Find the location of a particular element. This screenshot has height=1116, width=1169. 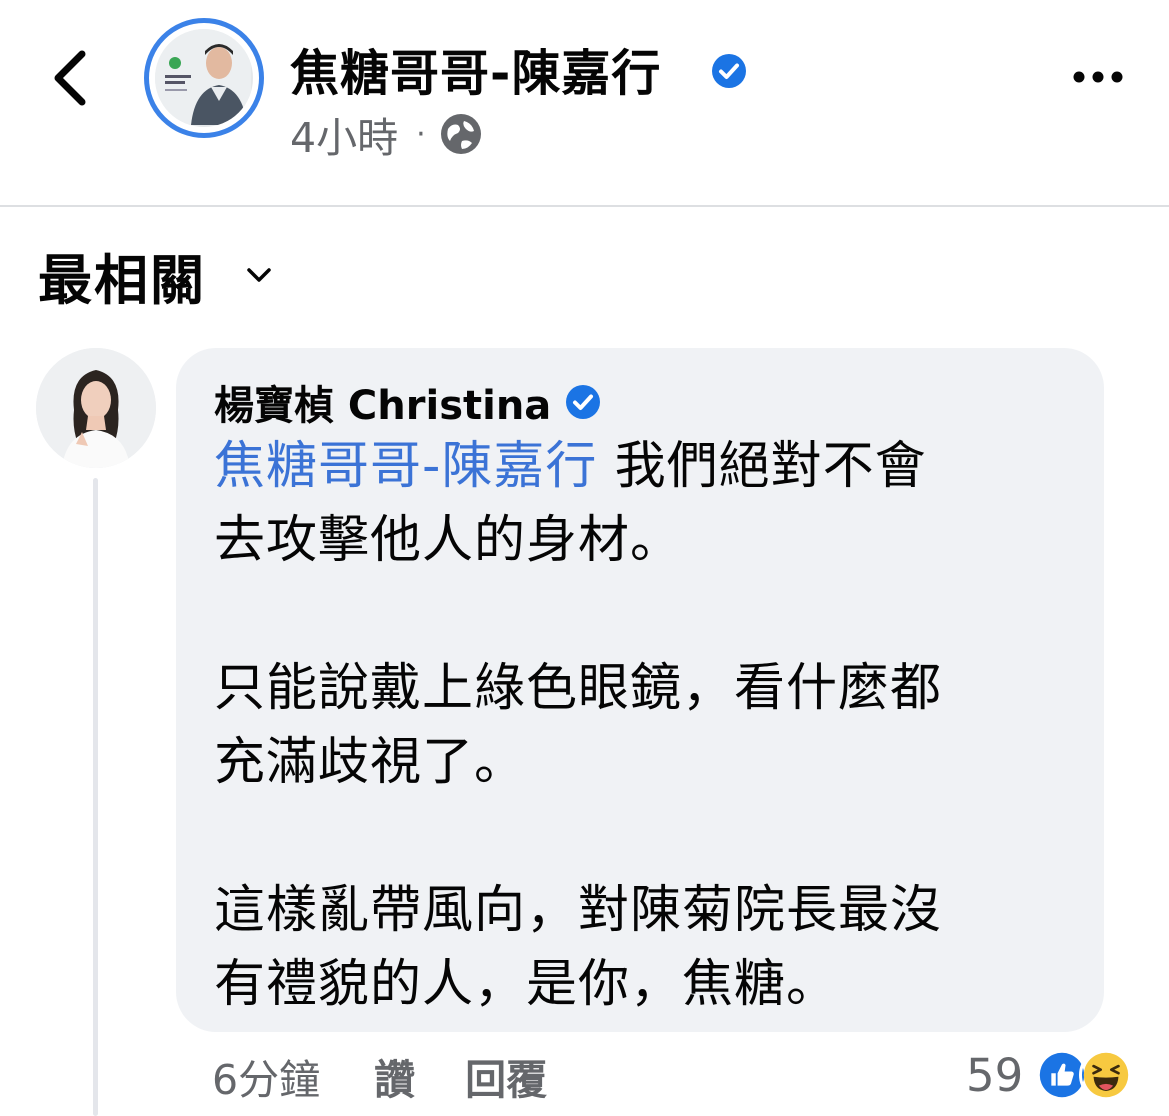

header-divider is located at coordinates (584, 206).